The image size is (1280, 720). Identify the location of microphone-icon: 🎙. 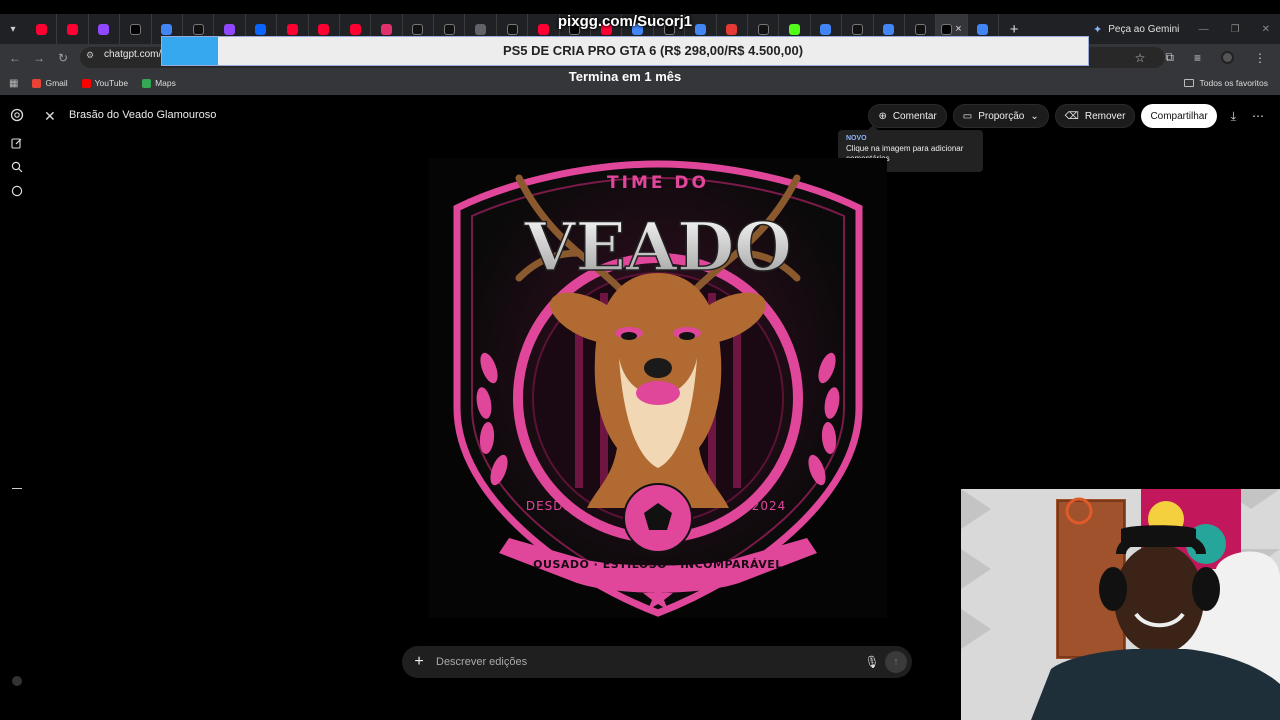
(872, 662).